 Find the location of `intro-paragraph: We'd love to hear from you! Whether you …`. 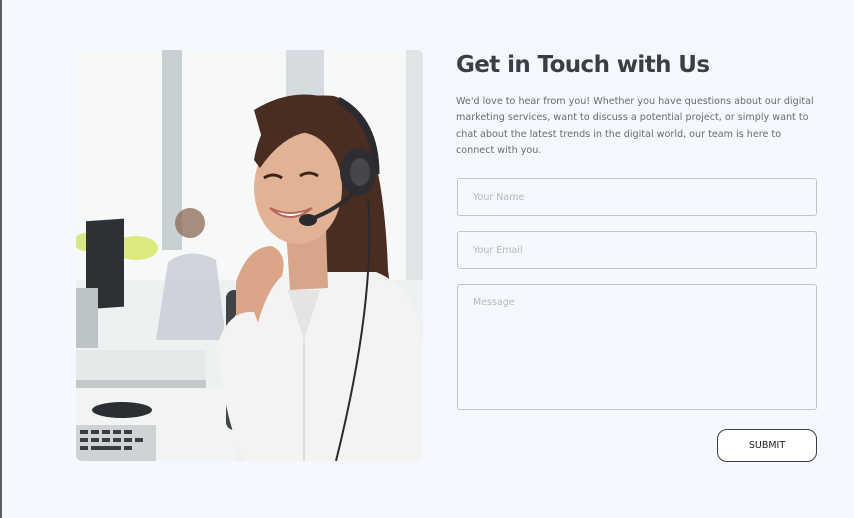

intro-paragraph: We'd love to hear from you! Whether you … is located at coordinates (635, 126).